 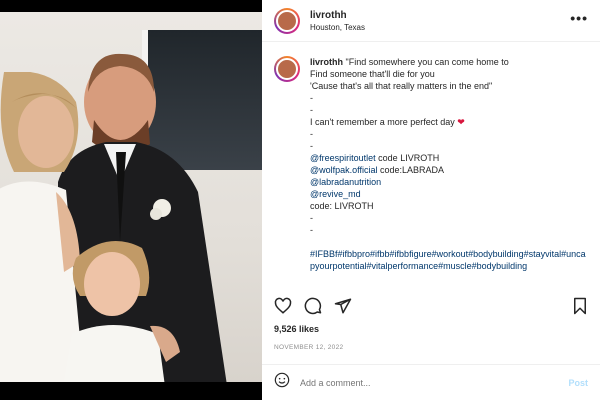 I want to click on mention-link: @freespiritoutlet, so click(x=343, y=158).